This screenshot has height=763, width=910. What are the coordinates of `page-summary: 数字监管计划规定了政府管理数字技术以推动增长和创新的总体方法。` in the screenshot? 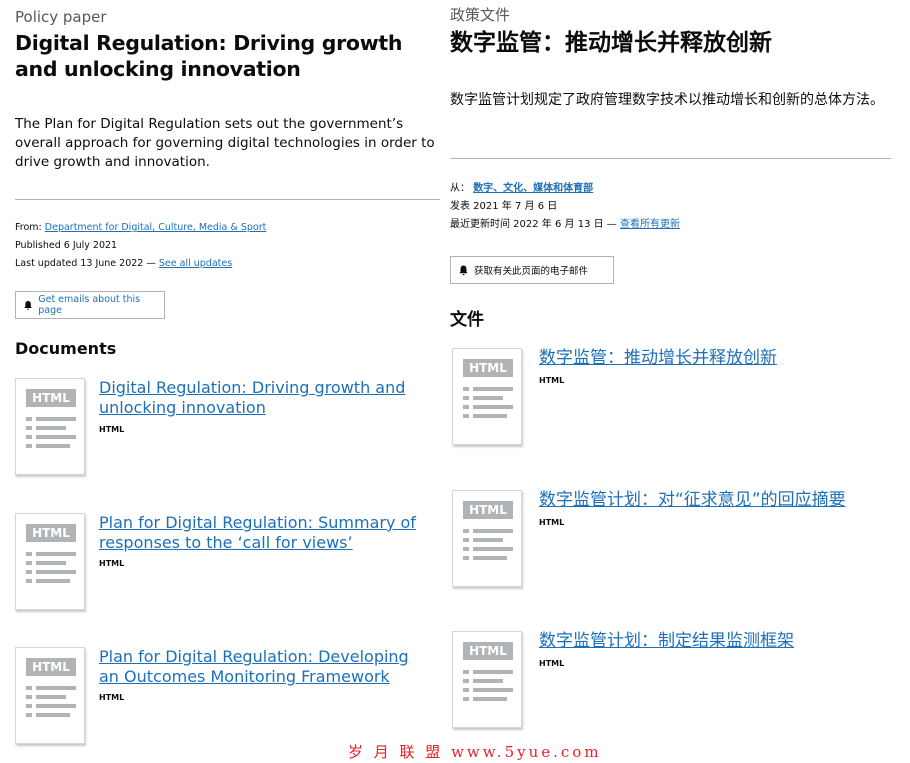 It's located at (667, 100).